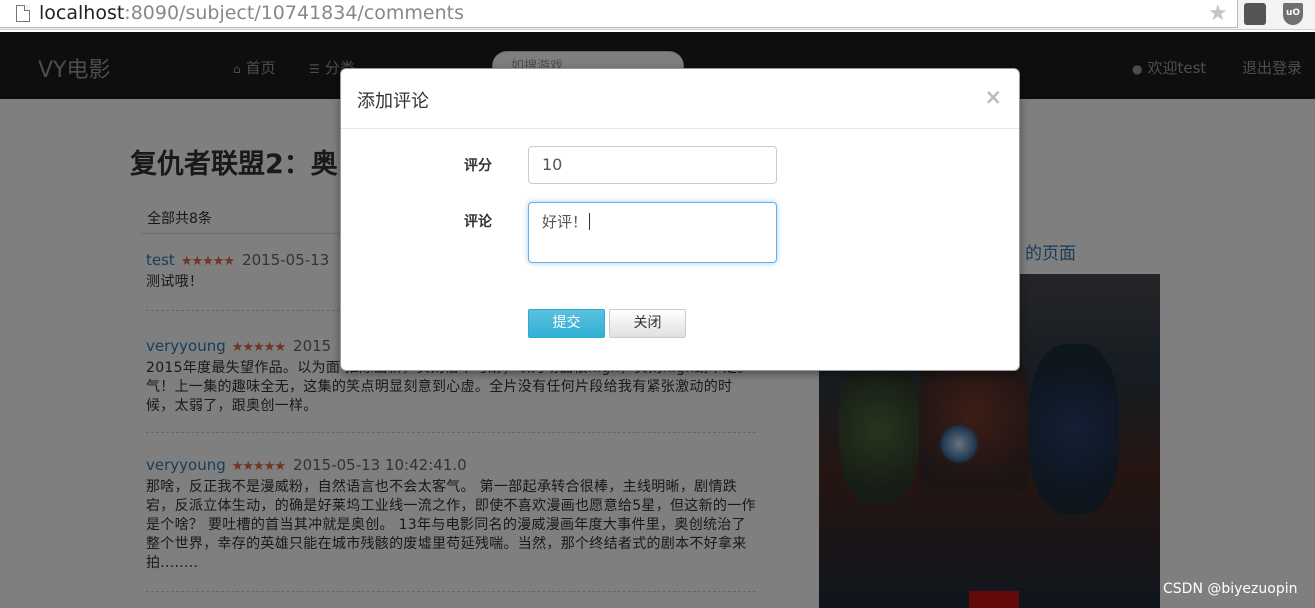  What do you see at coordinates (23, 13) in the screenshot?
I see `page-icon` at bounding box center [23, 13].